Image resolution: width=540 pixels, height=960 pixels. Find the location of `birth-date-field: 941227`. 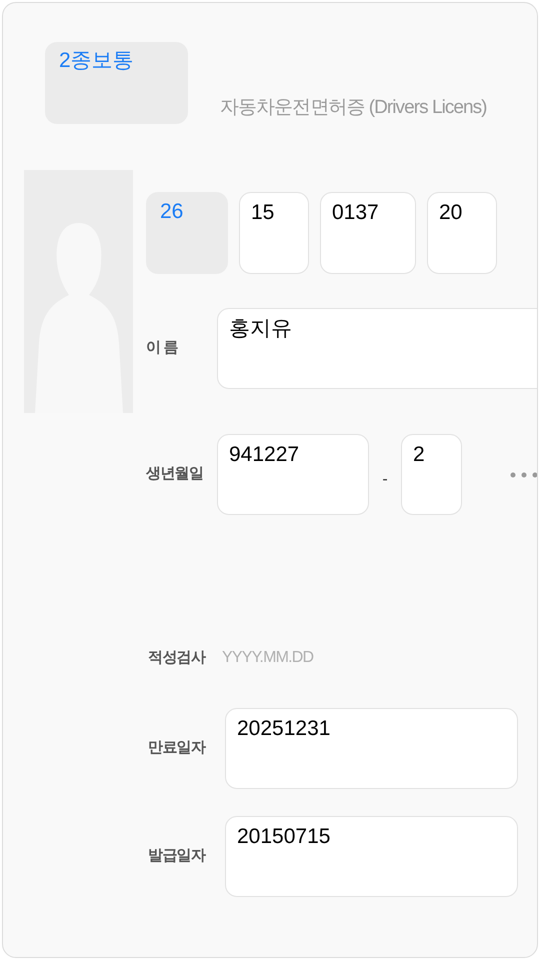

birth-date-field: 941227 is located at coordinates (293, 474).